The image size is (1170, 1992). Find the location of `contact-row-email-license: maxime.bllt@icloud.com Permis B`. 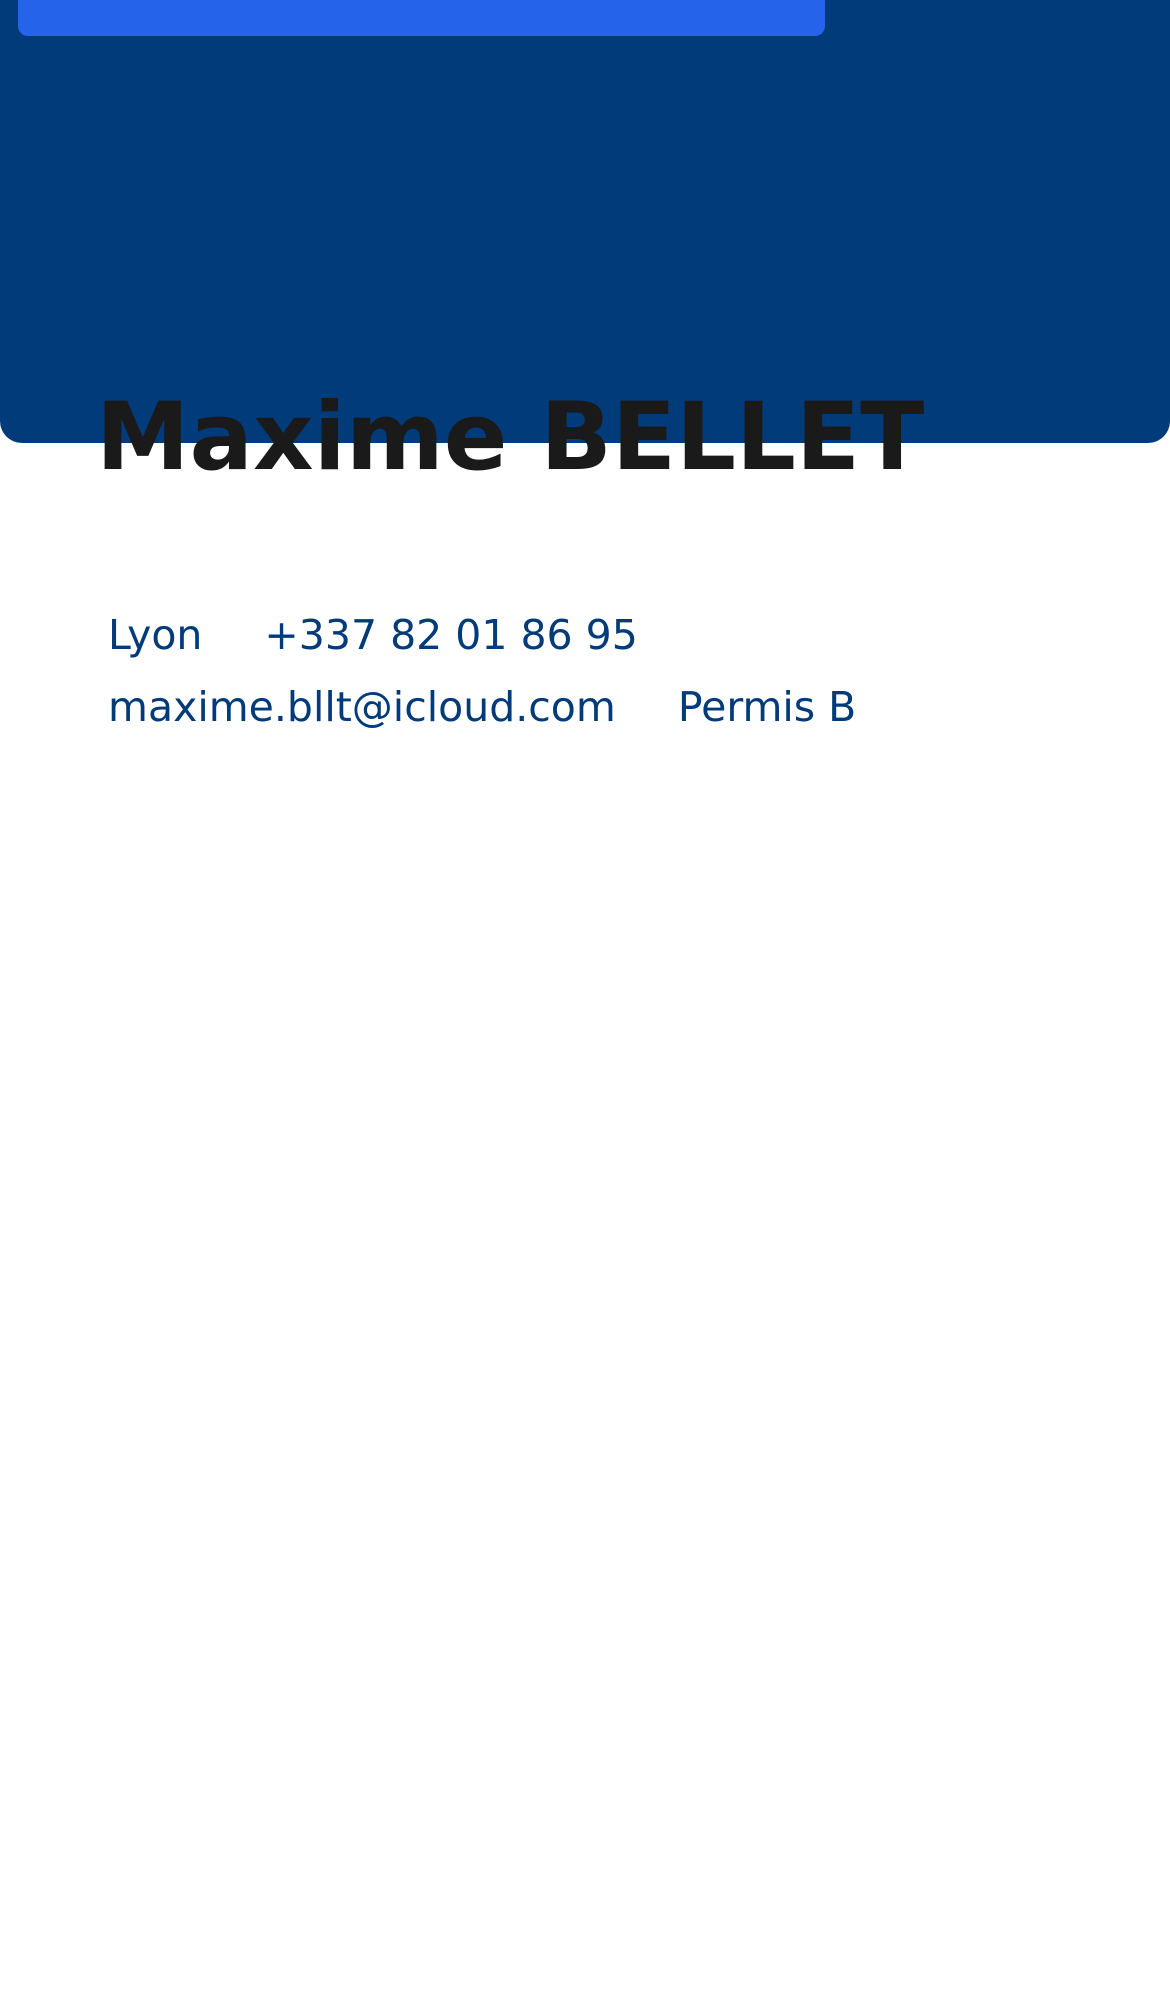

contact-row-email-license: maxime.bllt@icloud.com Permis B is located at coordinates (482, 707).